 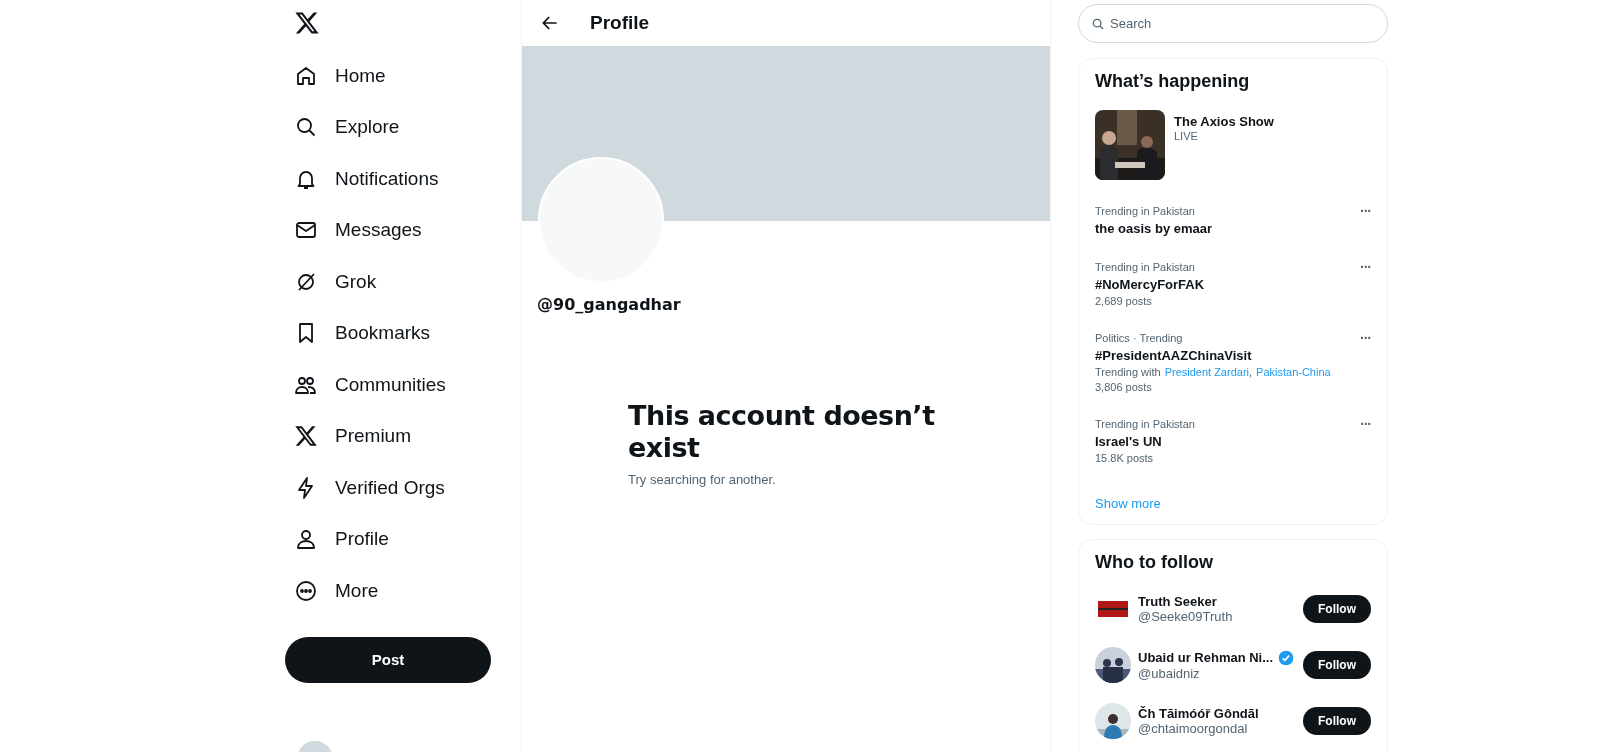 I want to click on post-count: 15.8K posts, so click(x=1125, y=458).